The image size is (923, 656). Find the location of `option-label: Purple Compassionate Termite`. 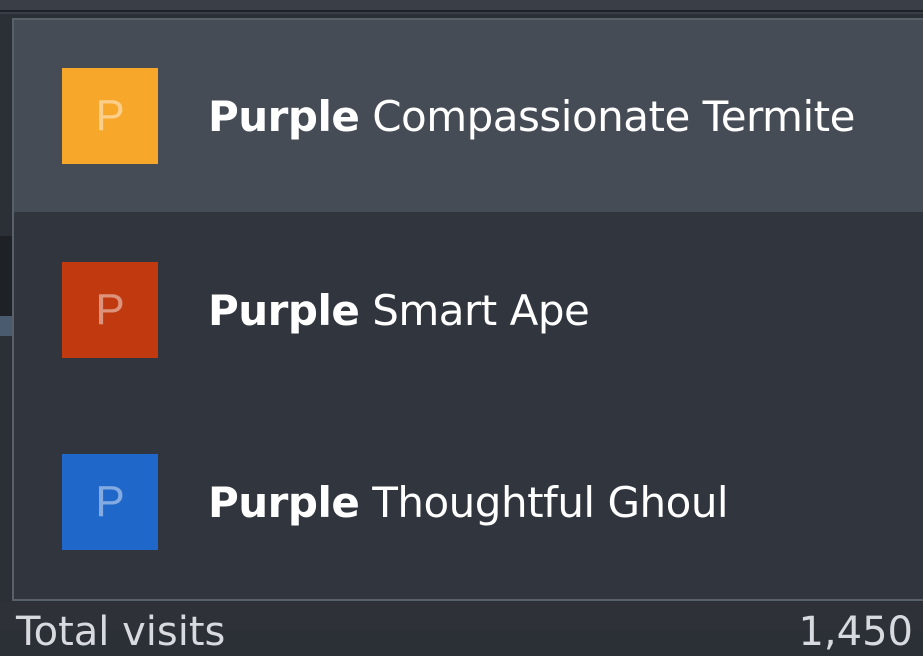

option-label: Purple Compassionate Termite is located at coordinates (531, 116).